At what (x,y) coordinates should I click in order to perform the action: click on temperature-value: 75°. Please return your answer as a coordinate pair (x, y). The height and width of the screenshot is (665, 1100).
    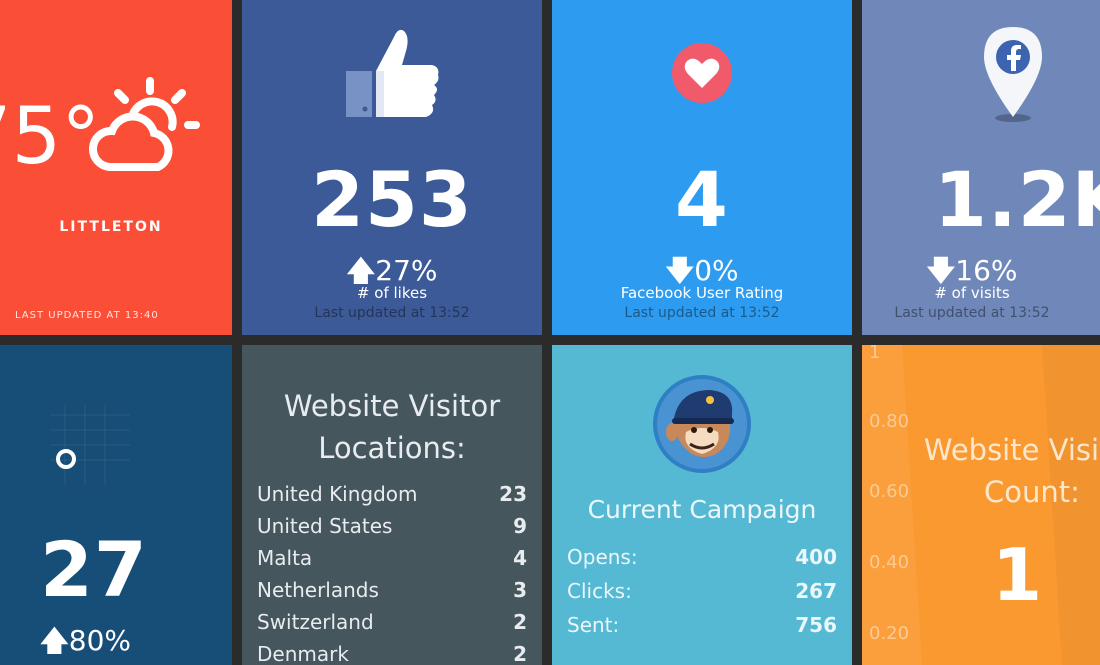
    Looking at the image, I should click on (50, 137).